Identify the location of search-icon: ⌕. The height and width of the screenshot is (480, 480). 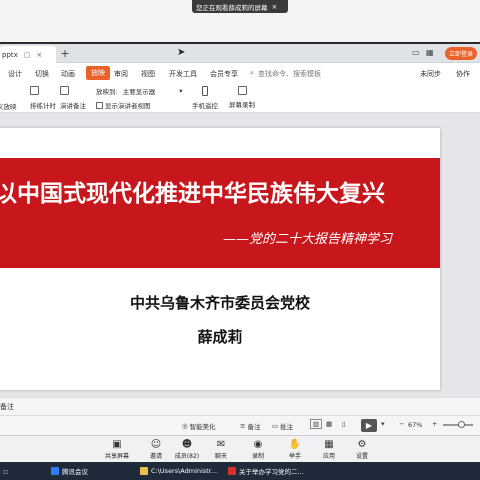
(252, 73).